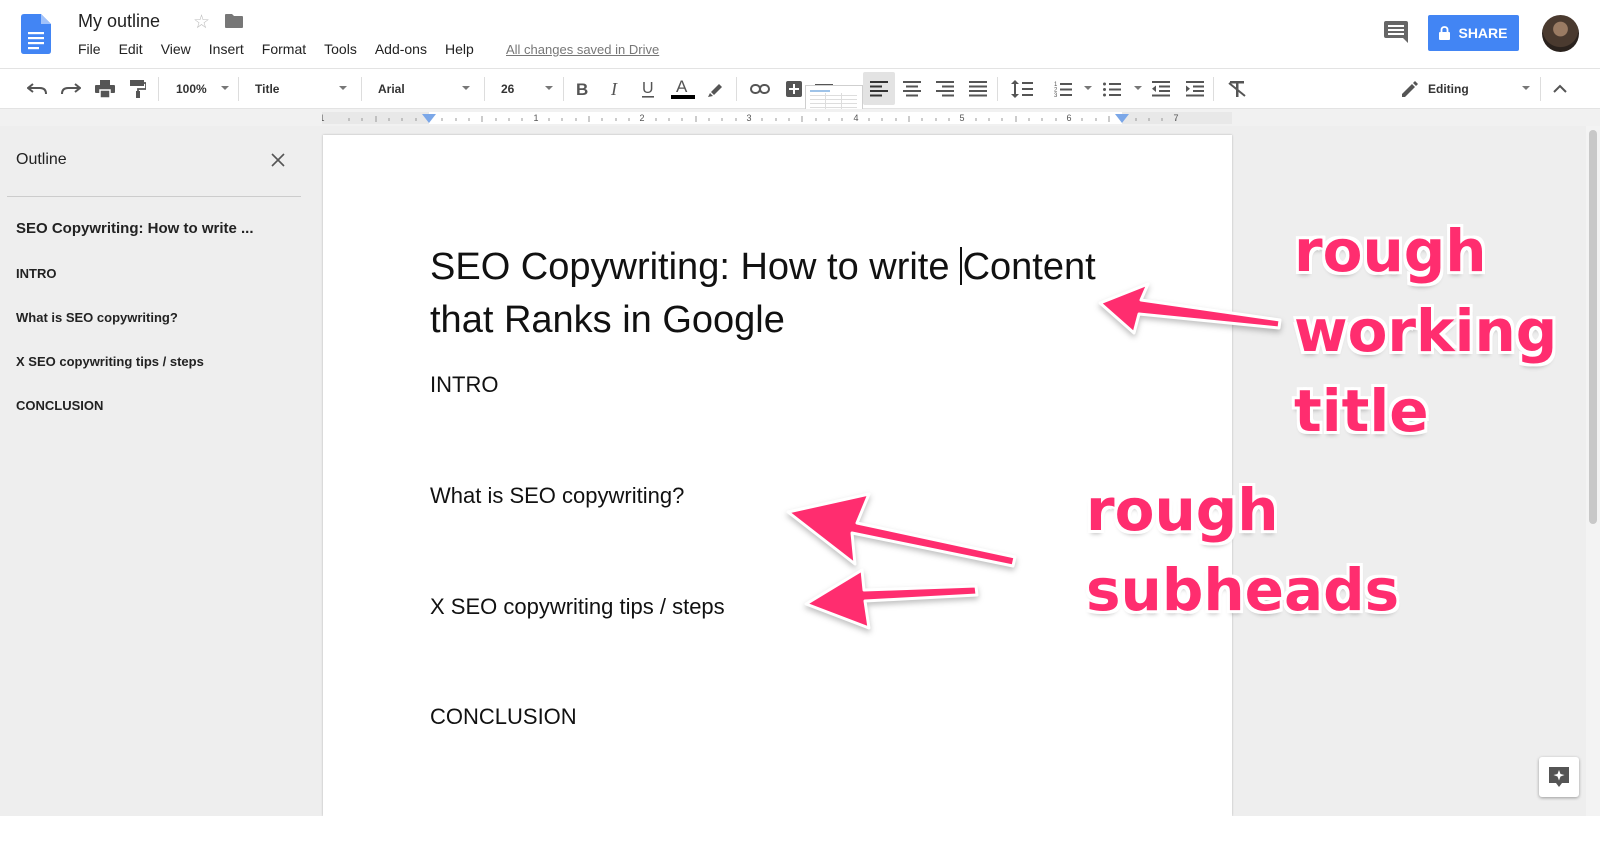  Describe the element at coordinates (1473, 33) in the screenshot. I see `share-button: SHARE` at that location.